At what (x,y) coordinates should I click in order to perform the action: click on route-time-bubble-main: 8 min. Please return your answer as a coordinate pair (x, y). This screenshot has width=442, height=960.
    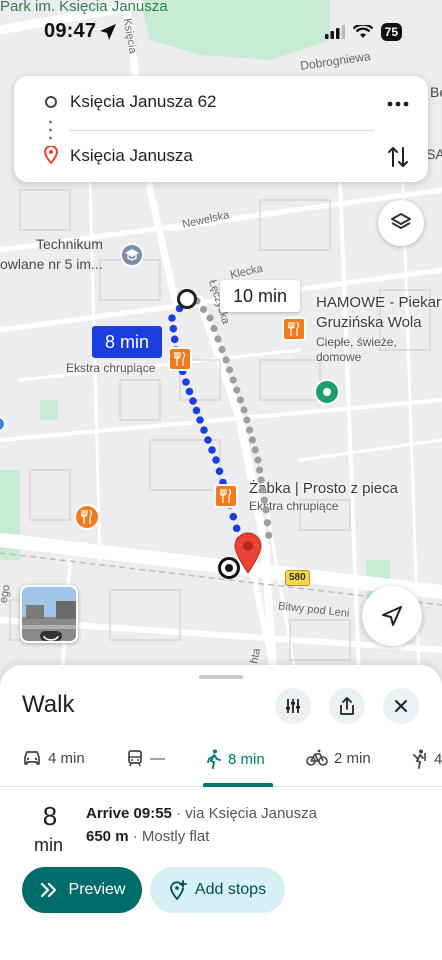
    Looking at the image, I should click on (127, 342).